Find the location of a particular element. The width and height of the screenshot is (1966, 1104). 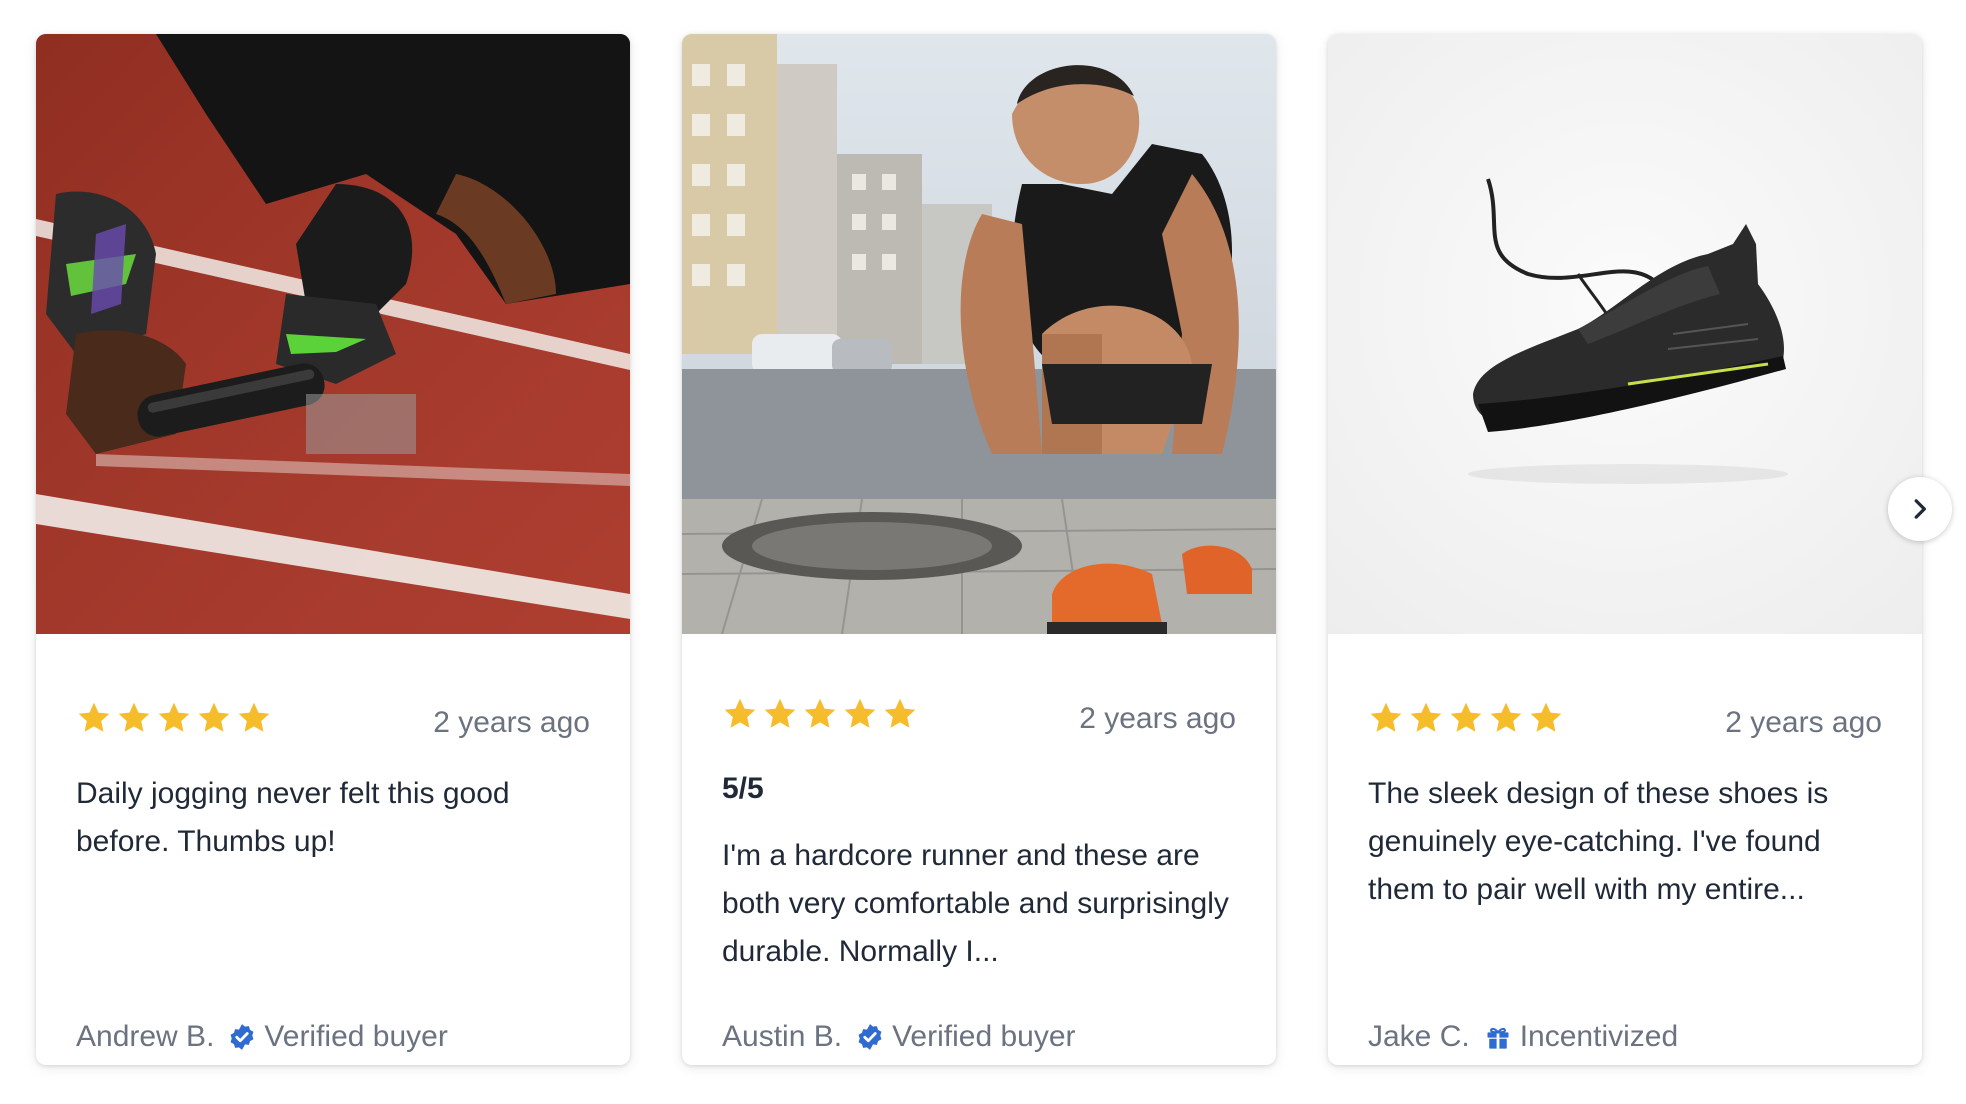

gift-icon is located at coordinates (1498, 1037).